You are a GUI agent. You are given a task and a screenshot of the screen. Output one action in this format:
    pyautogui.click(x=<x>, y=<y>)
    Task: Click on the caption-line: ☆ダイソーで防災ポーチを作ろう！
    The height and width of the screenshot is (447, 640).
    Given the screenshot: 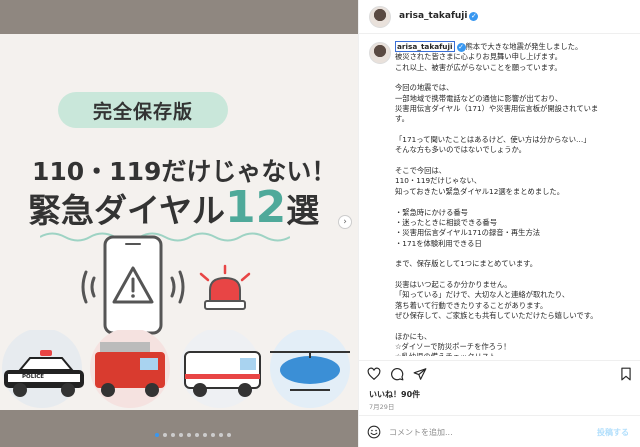 What is the action you would take?
    pyautogui.click(x=453, y=346)
    